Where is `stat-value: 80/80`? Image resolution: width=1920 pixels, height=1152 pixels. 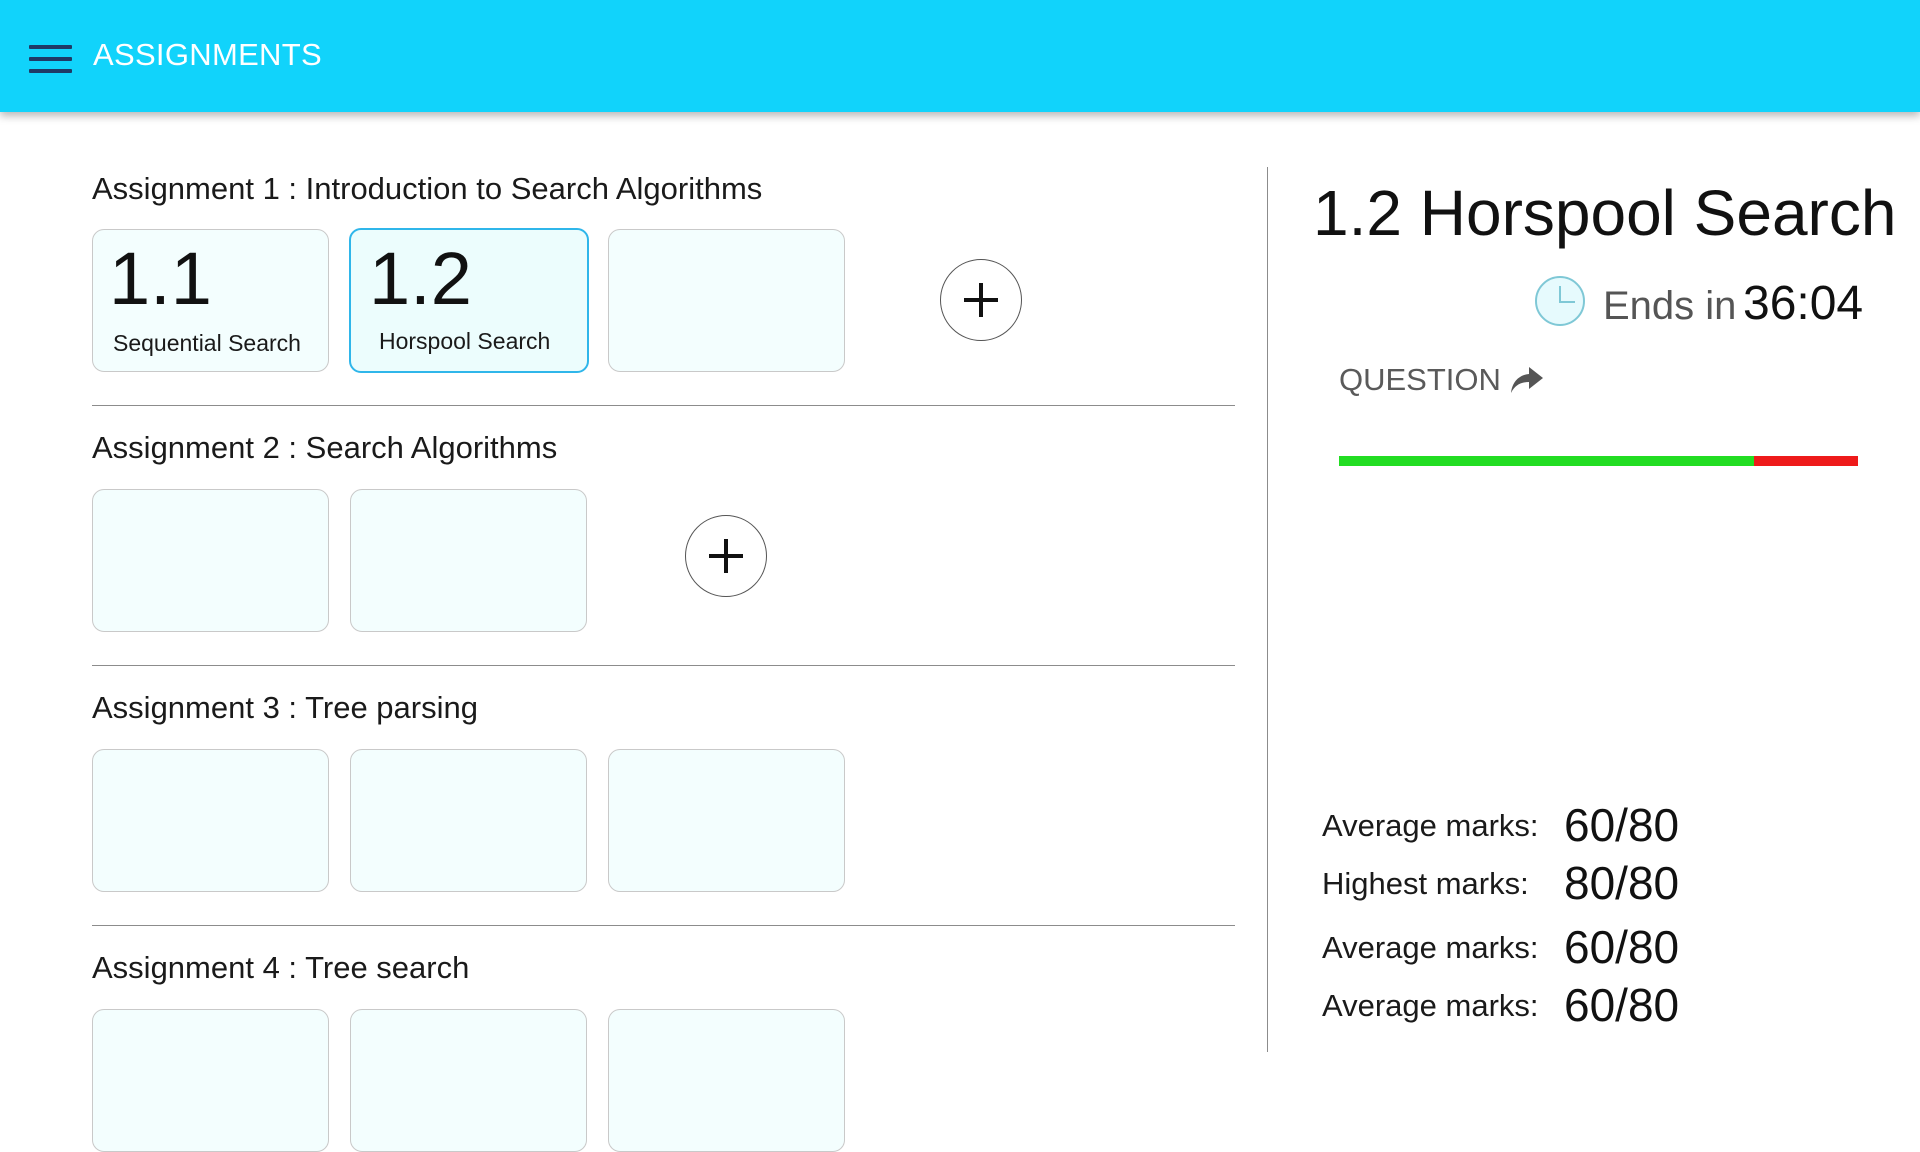 stat-value: 80/80 is located at coordinates (1622, 883).